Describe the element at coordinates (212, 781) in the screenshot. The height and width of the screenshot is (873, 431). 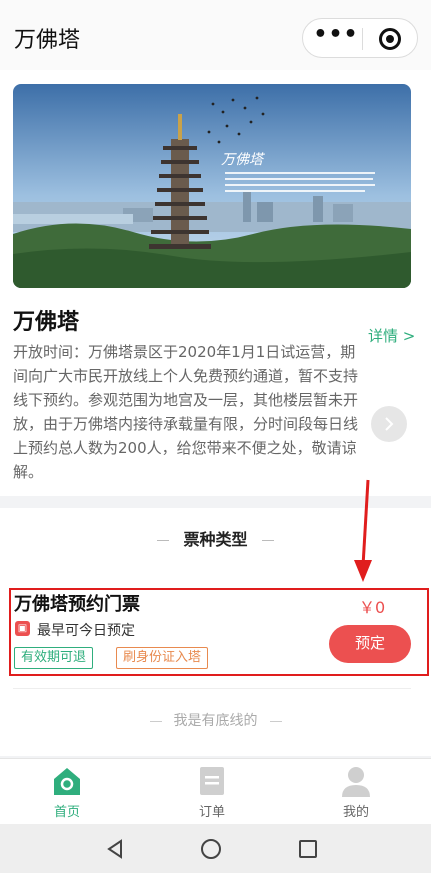
I see `order-icon` at that location.